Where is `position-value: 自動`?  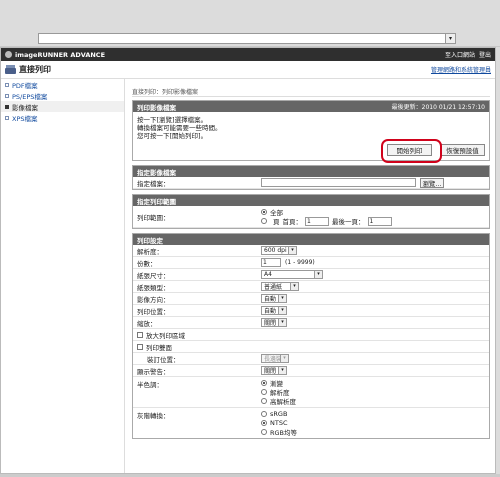 position-value: 自動 is located at coordinates (270, 311).